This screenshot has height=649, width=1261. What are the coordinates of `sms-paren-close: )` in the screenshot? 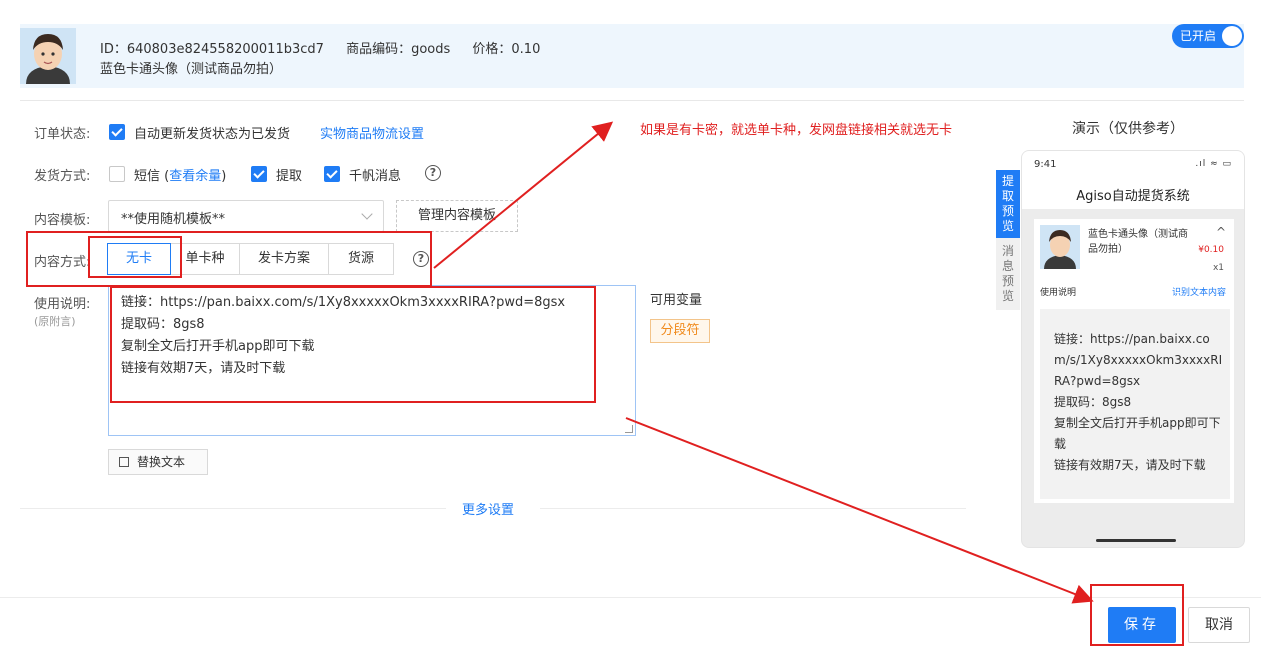 It's located at (224, 176).